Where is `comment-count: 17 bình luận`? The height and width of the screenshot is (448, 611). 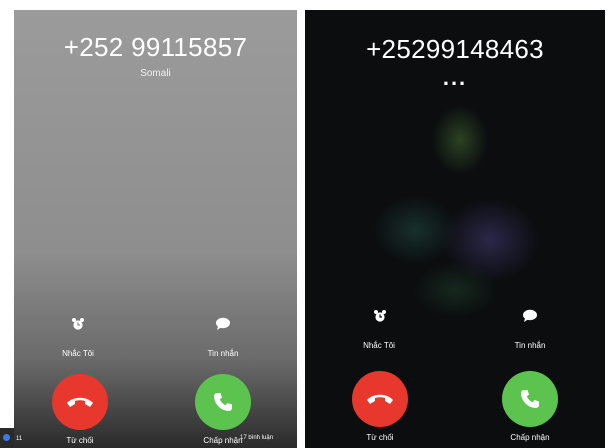
comment-count: 17 bình luận is located at coordinates (257, 438).